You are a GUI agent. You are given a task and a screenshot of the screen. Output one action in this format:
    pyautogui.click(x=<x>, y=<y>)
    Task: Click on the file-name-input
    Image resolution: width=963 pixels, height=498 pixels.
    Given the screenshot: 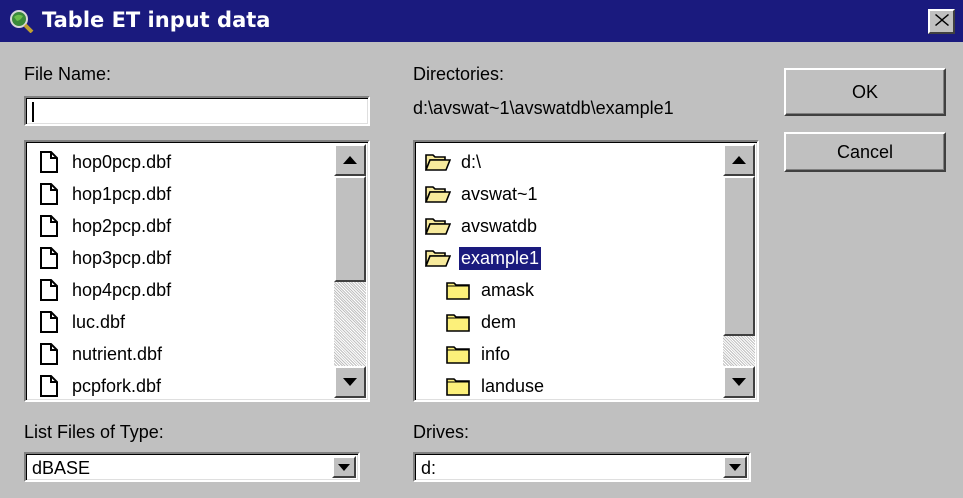 What is the action you would take?
    pyautogui.click(x=197, y=111)
    